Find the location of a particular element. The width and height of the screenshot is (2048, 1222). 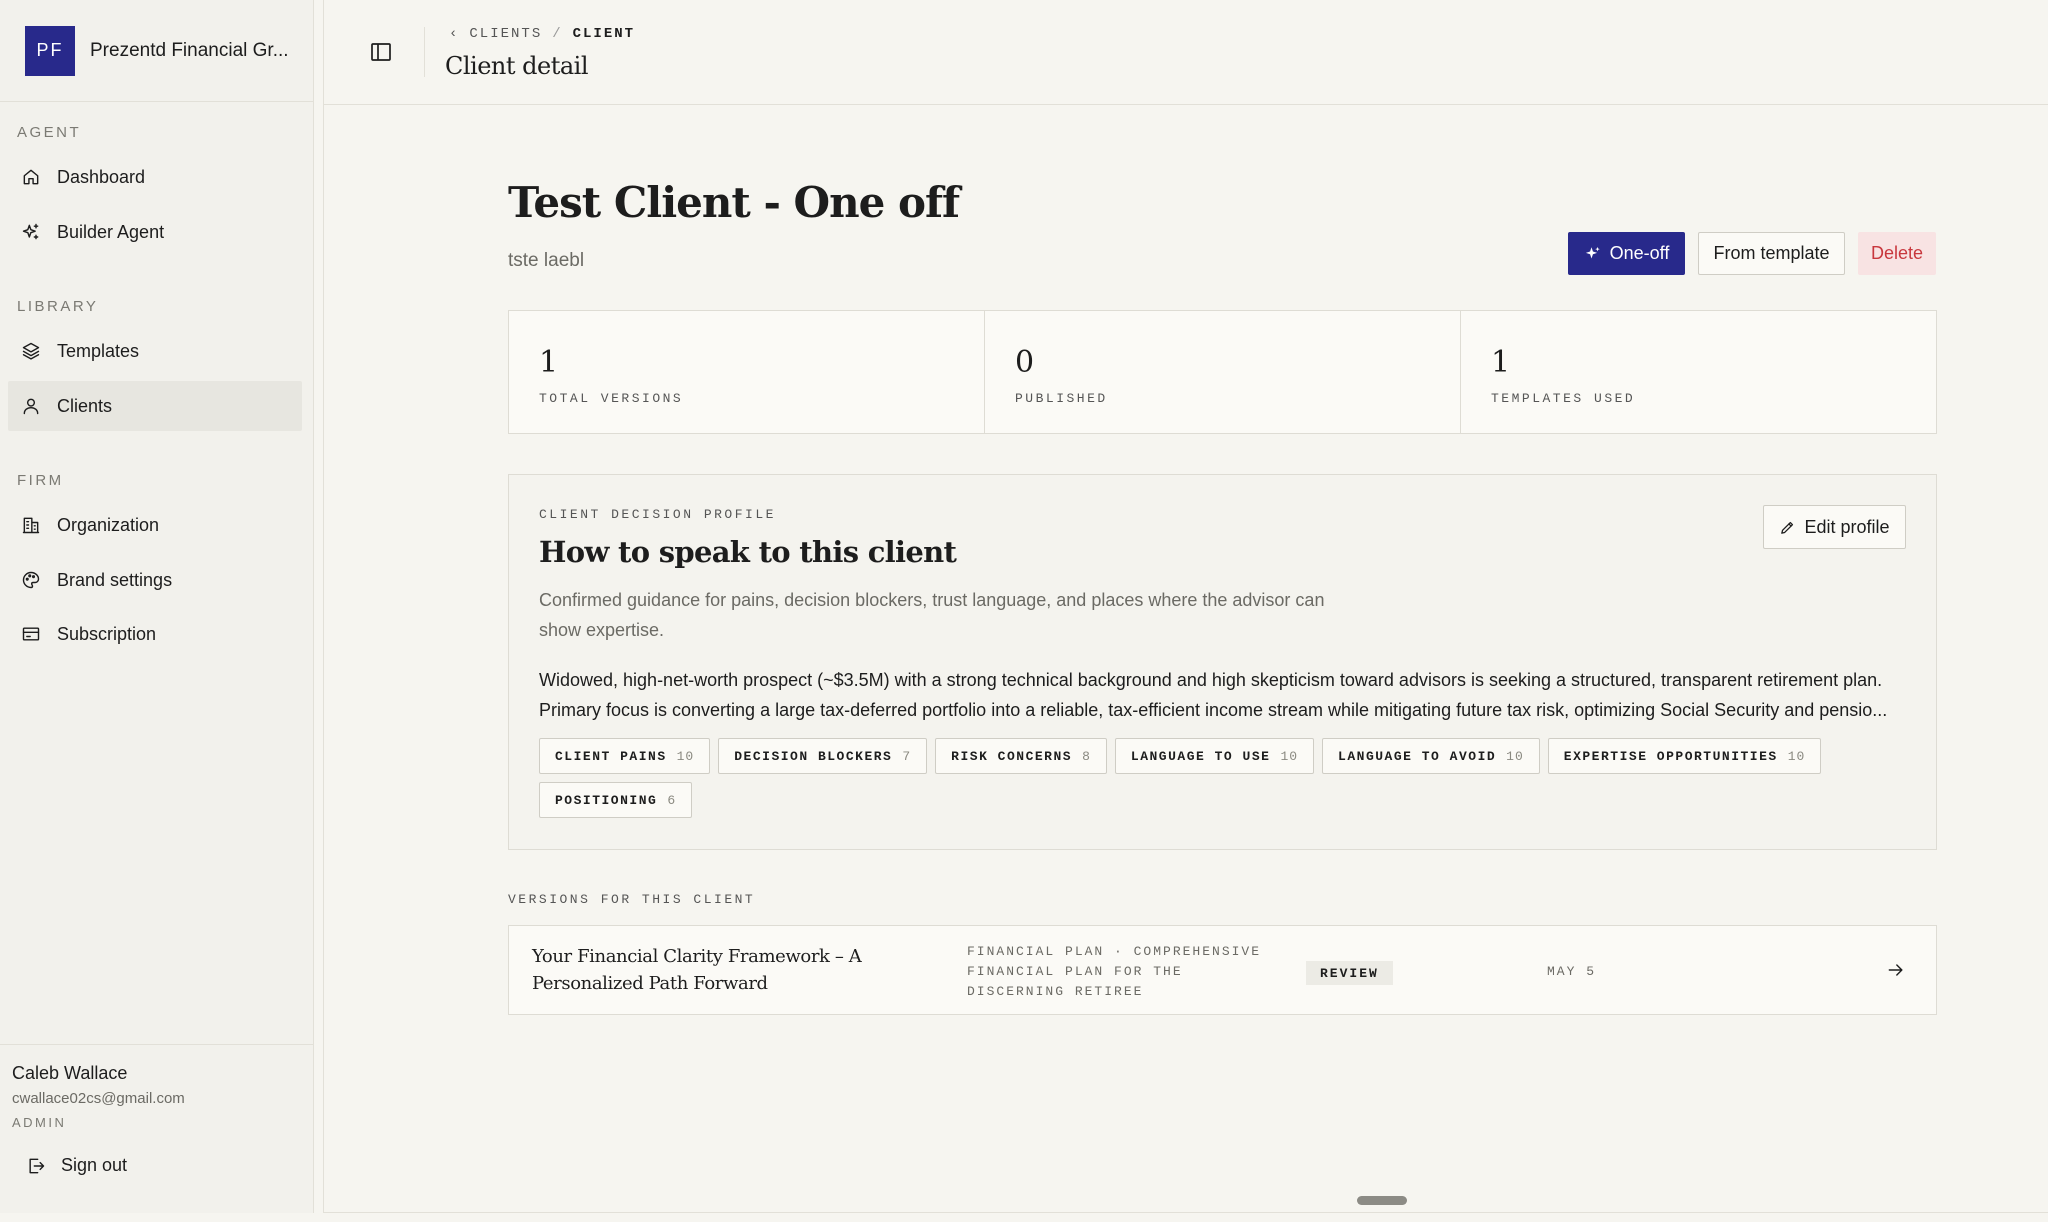

tag-language-to-use: LANGUAGE TO USE 10 is located at coordinates (1214, 756).